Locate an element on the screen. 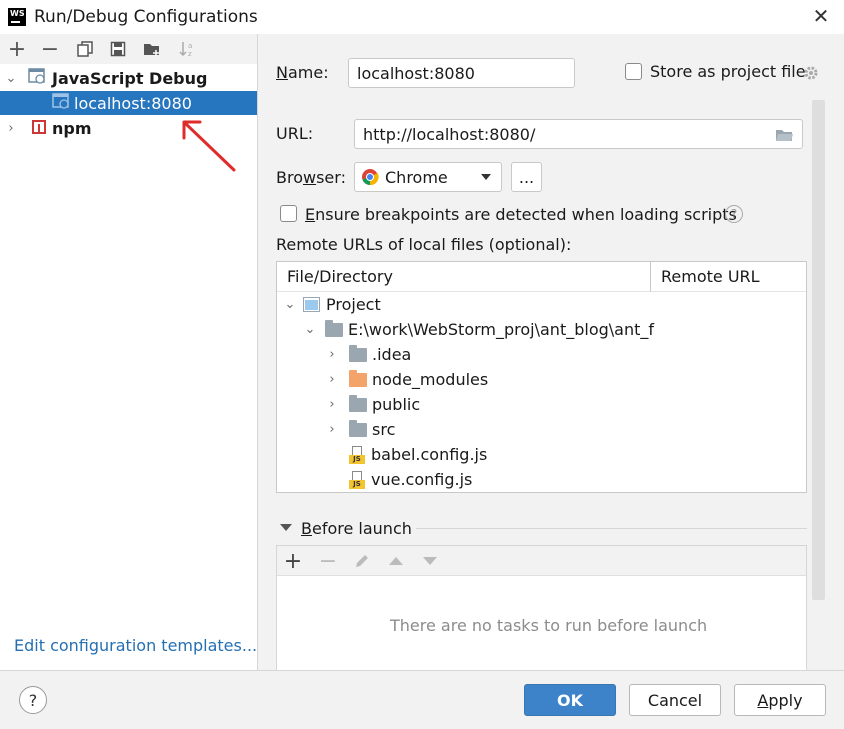 This screenshot has height=729, width=844. table-row-root-folder: ⌄ E:\work\WebStorm_proj\ant_blog\ant_f is located at coordinates (478, 329).